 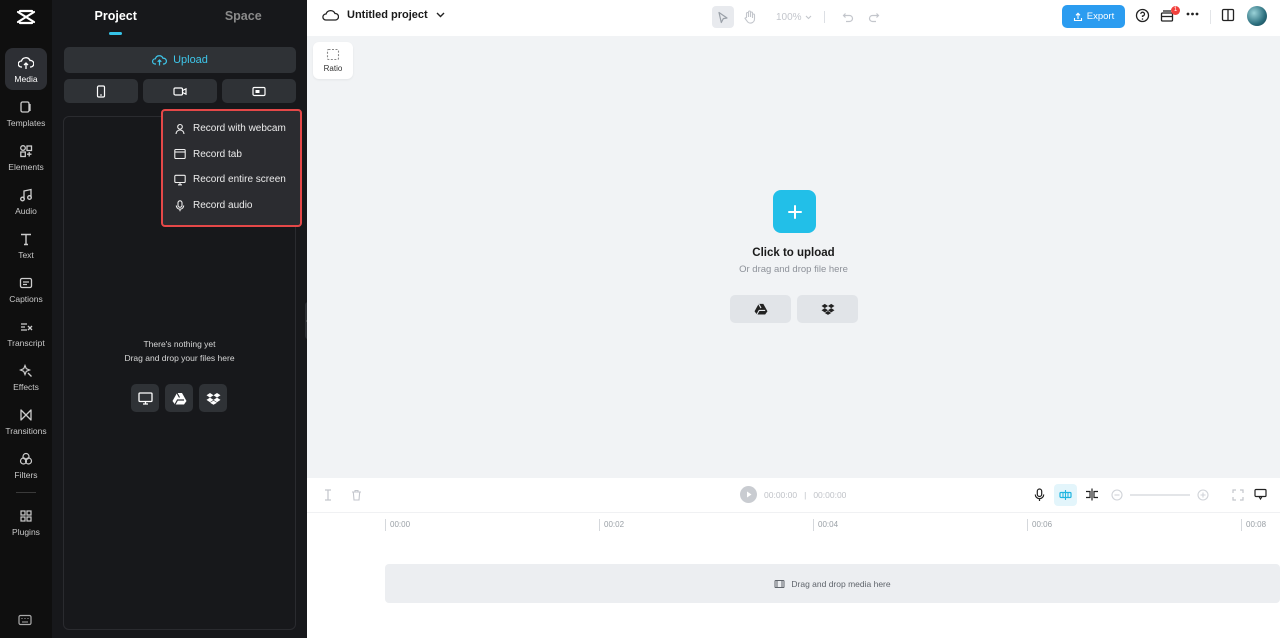 I want to click on select-tool-button, so click(x=723, y=17).